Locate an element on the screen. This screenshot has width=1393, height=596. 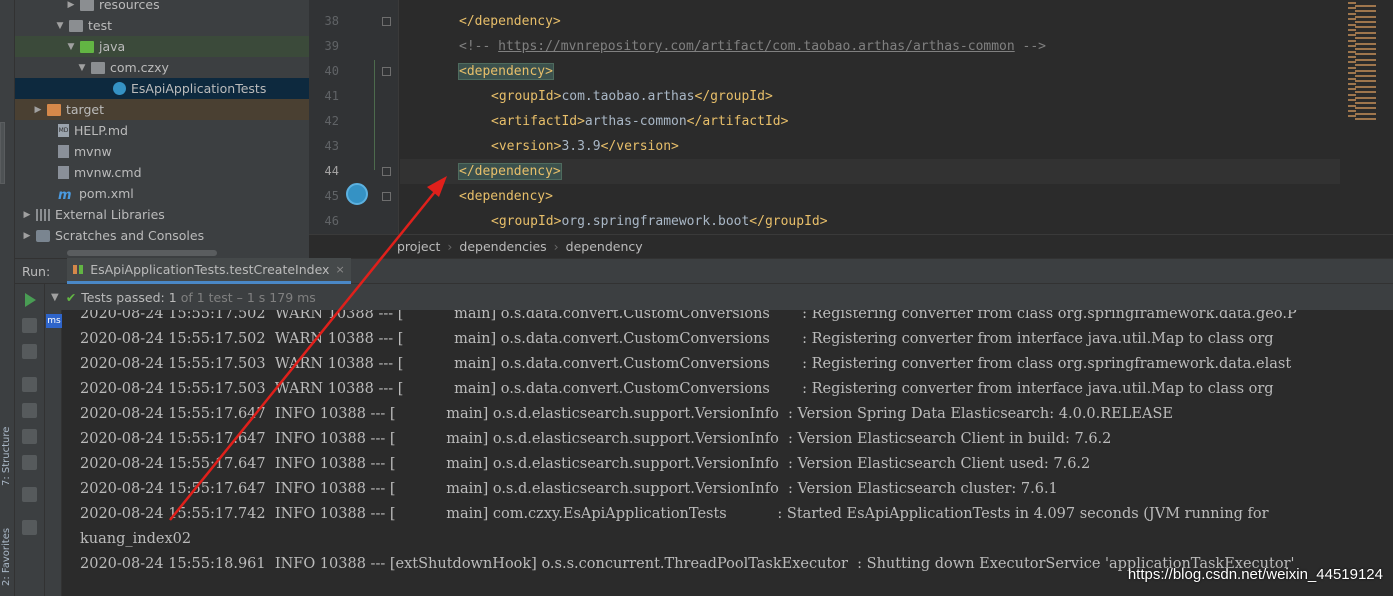
tree-item: ▶ Scratches and Consoles is located at coordinates (162, 235).